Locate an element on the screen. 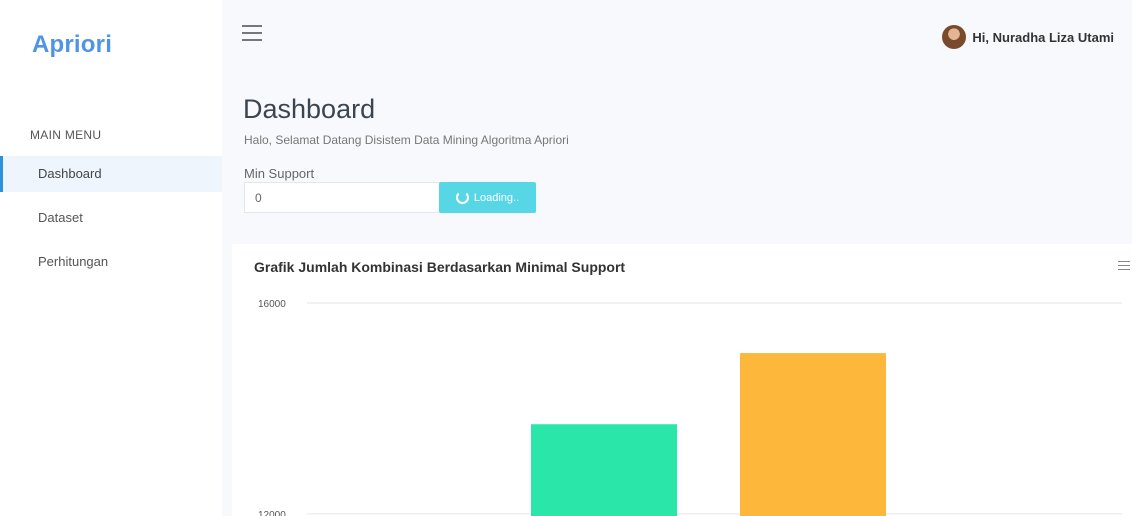  user-menu: Hi, Nuradha Liza Utami is located at coordinates (1028, 37).